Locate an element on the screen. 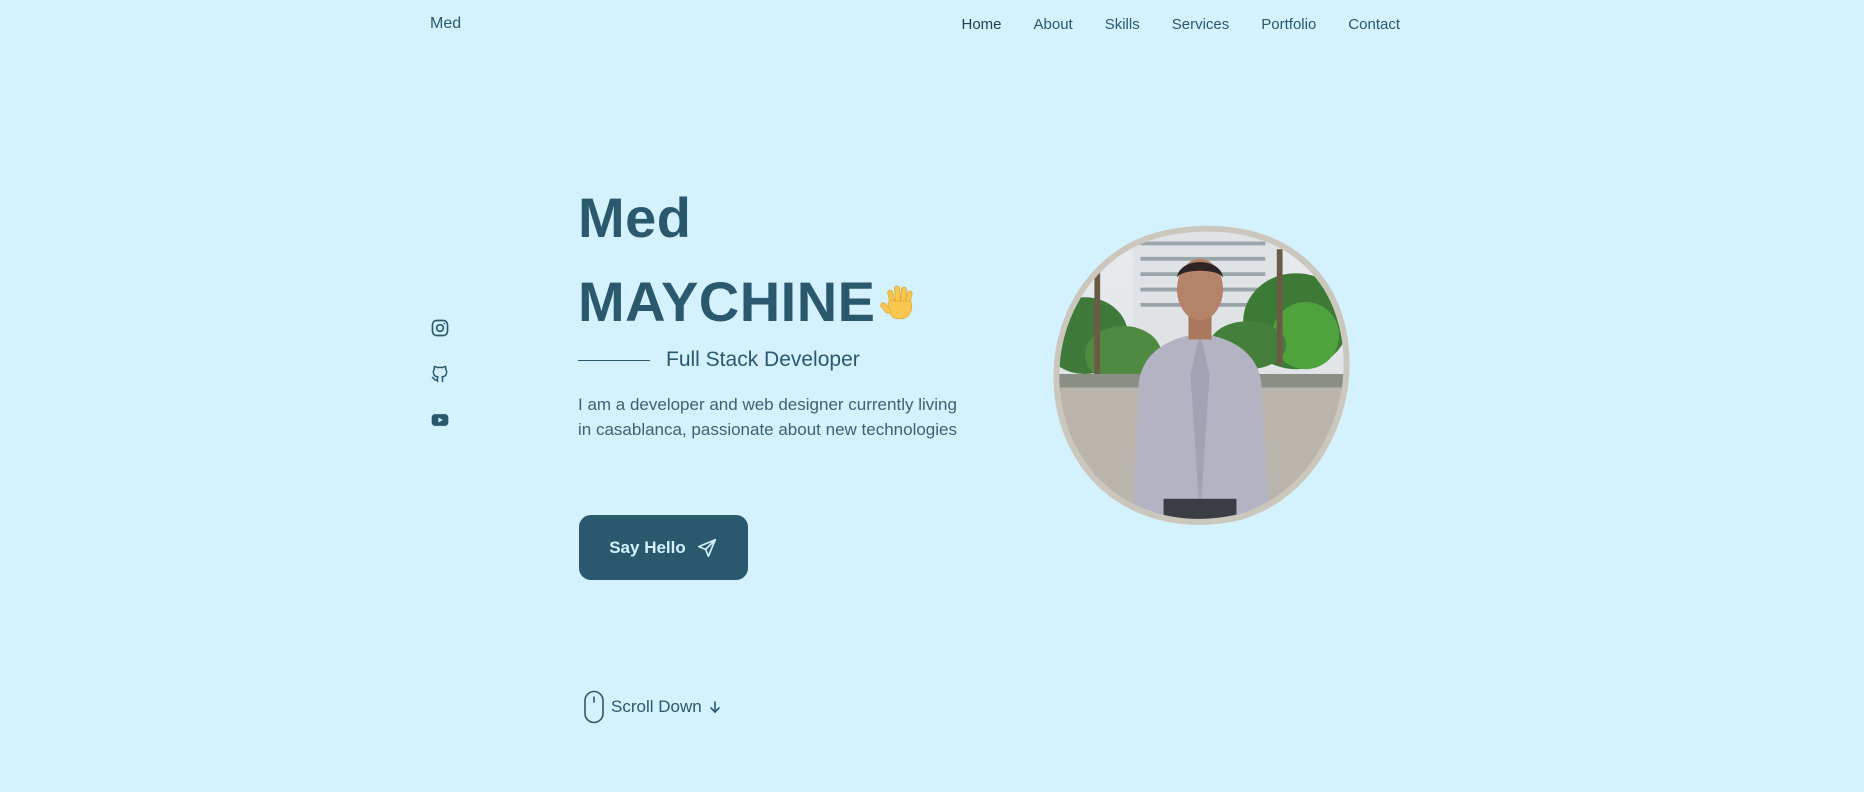 The height and width of the screenshot is (792, 1864). instagram-icon is located at coordinates (440, 328).